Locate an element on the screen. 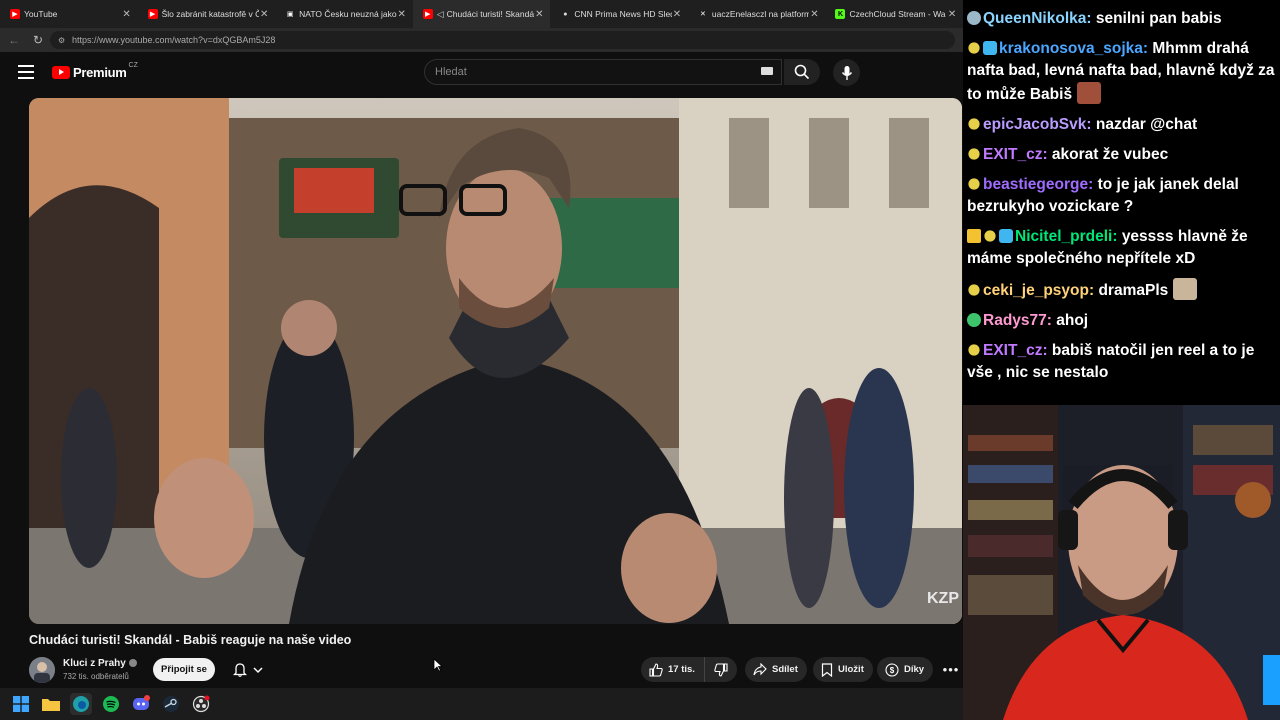 This screenshot has width=1280, height=720. menu-icon is located at coordinates (26, 72).